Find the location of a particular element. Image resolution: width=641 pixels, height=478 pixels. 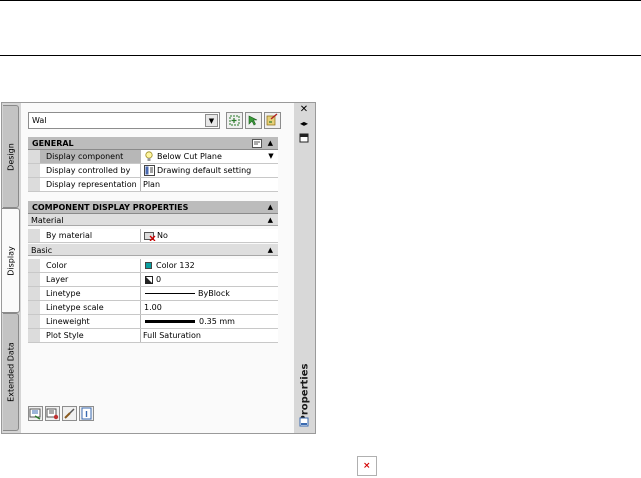

prop-value: 0.35 mm is located at coordinates (217, 321).